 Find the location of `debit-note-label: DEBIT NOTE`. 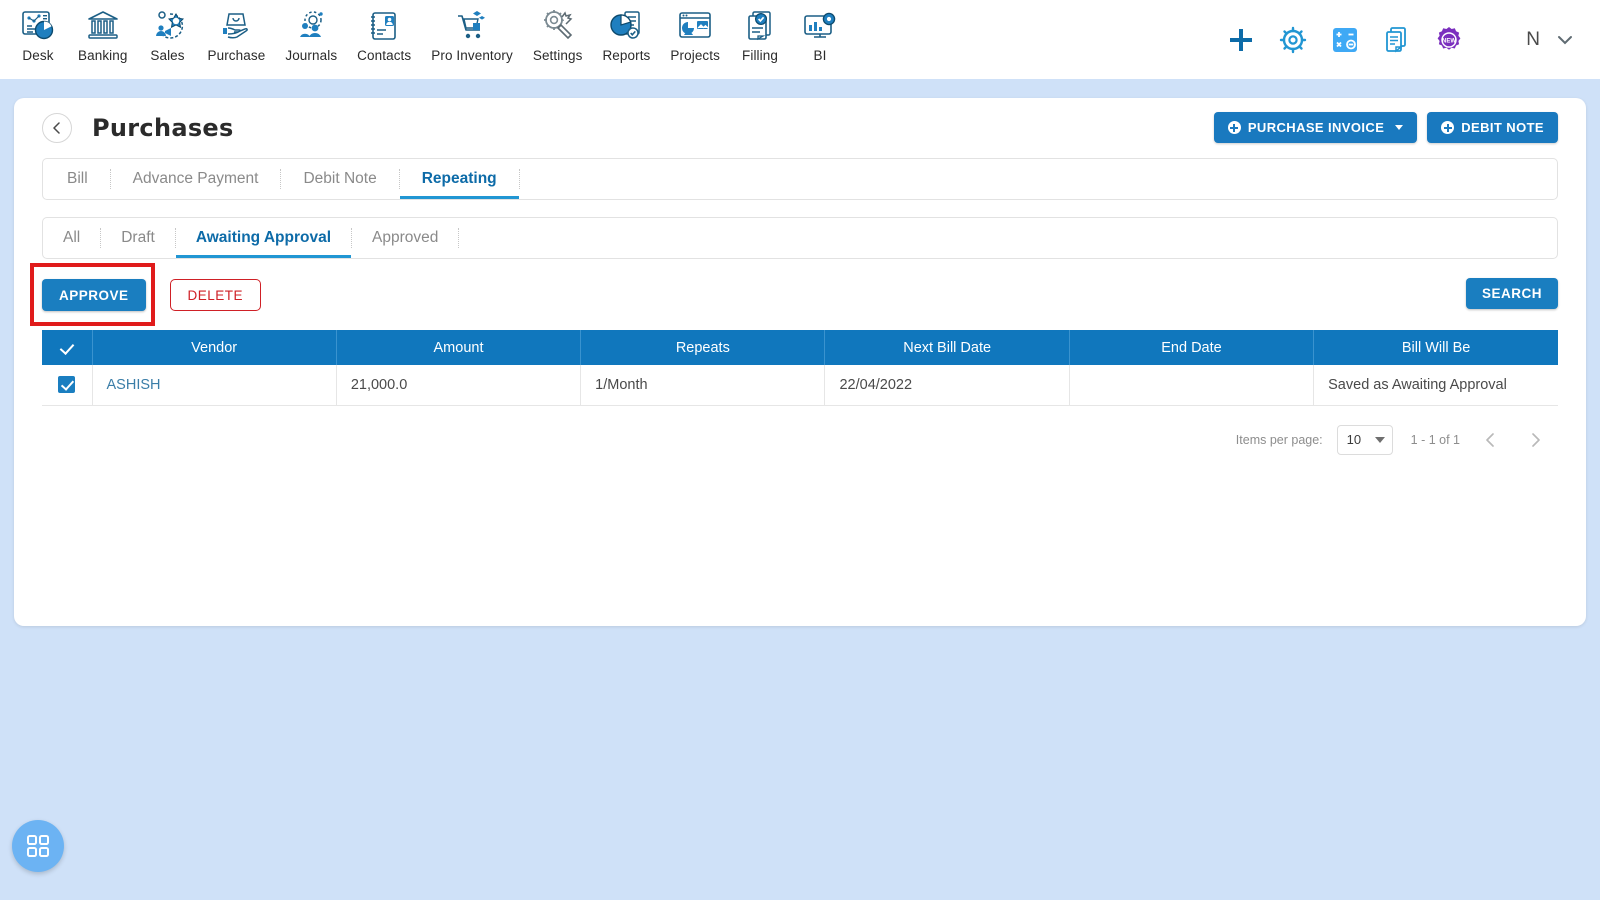

debit-note-label: DEBIT NOTE is located at coordinates (1502, 127).